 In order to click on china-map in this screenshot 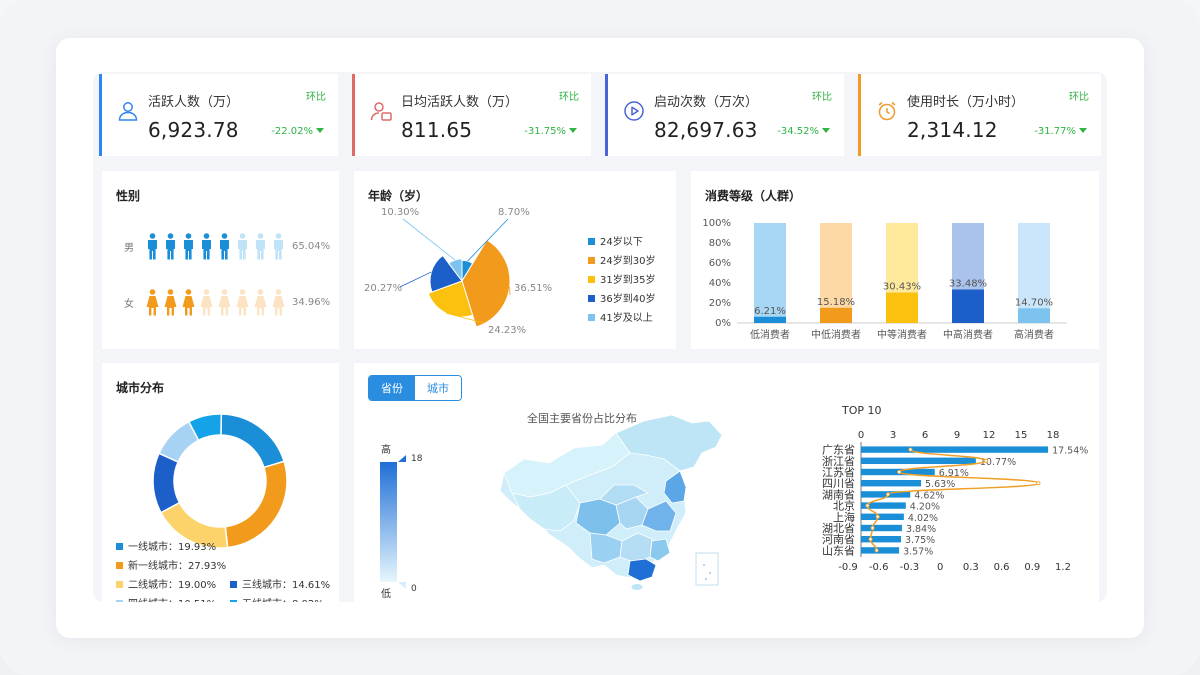, I will do `click(611, 502)`.